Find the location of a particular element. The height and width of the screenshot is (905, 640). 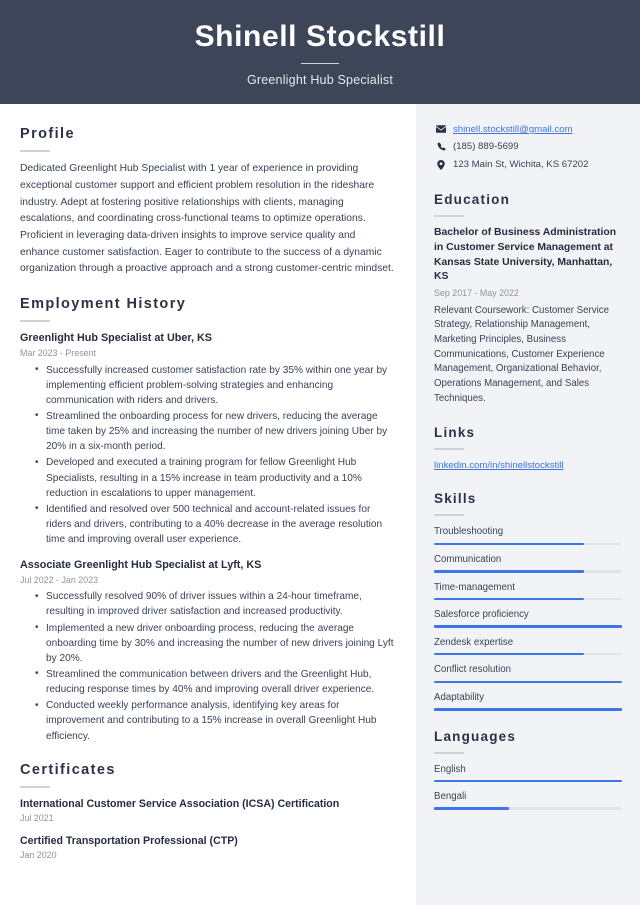

contact-address: 123 Main St, Wichita, KS 67202 is located at coordinates (528, 165).